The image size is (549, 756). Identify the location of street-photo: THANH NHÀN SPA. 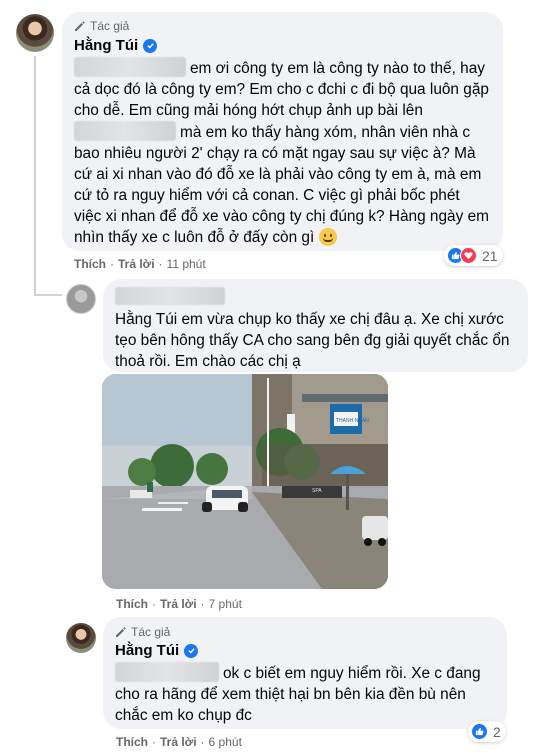
(245, 481).